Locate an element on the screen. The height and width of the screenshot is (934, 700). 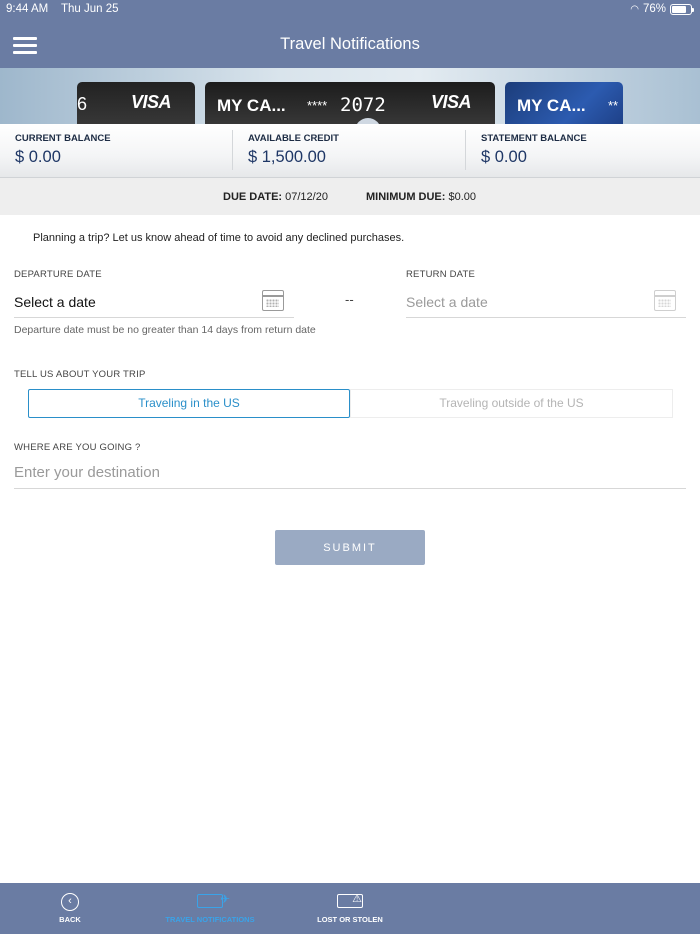
card-next: MY CA... ** is located at coordinates (564, 103).